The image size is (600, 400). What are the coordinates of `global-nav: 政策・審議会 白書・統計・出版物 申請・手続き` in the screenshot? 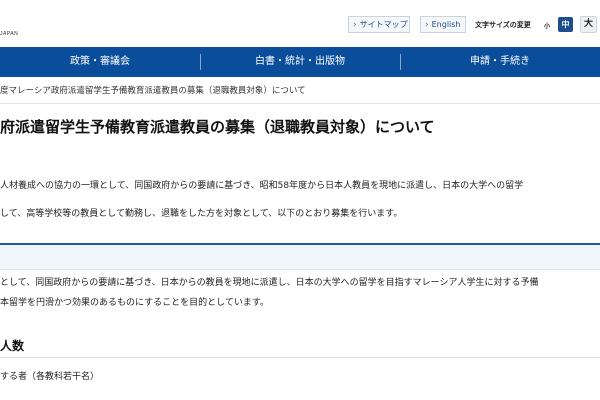 It's located at (300, 62).